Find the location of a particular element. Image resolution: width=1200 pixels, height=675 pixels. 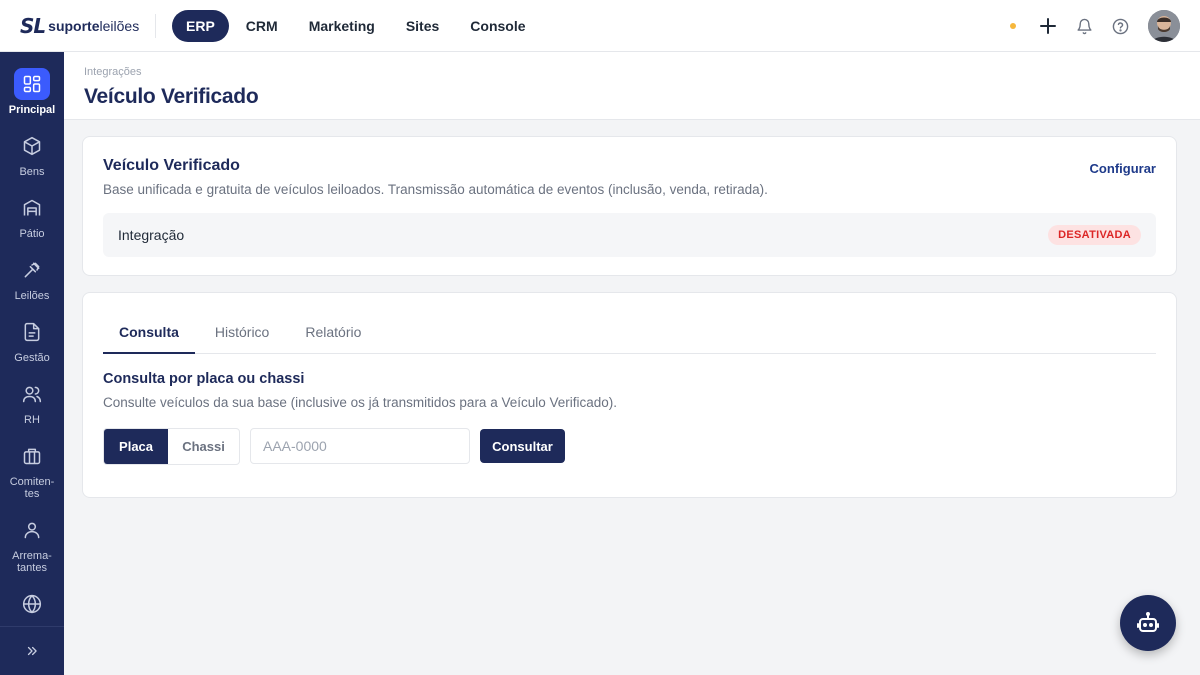

plate-input is located at coordinates (360, 446).